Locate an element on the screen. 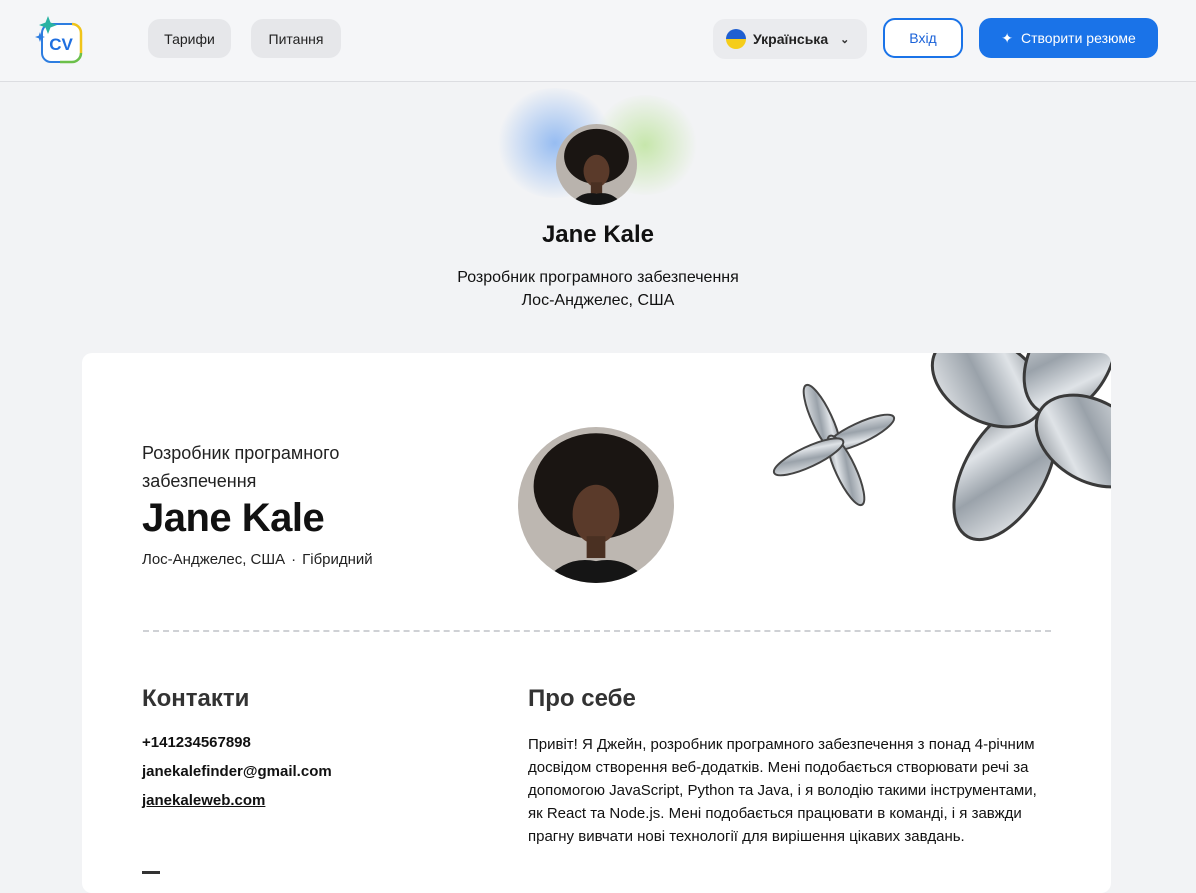 Image resolution: width=1196 pixels, height=893 pixels. svg-text: CV is located at coordinates (61, 44).